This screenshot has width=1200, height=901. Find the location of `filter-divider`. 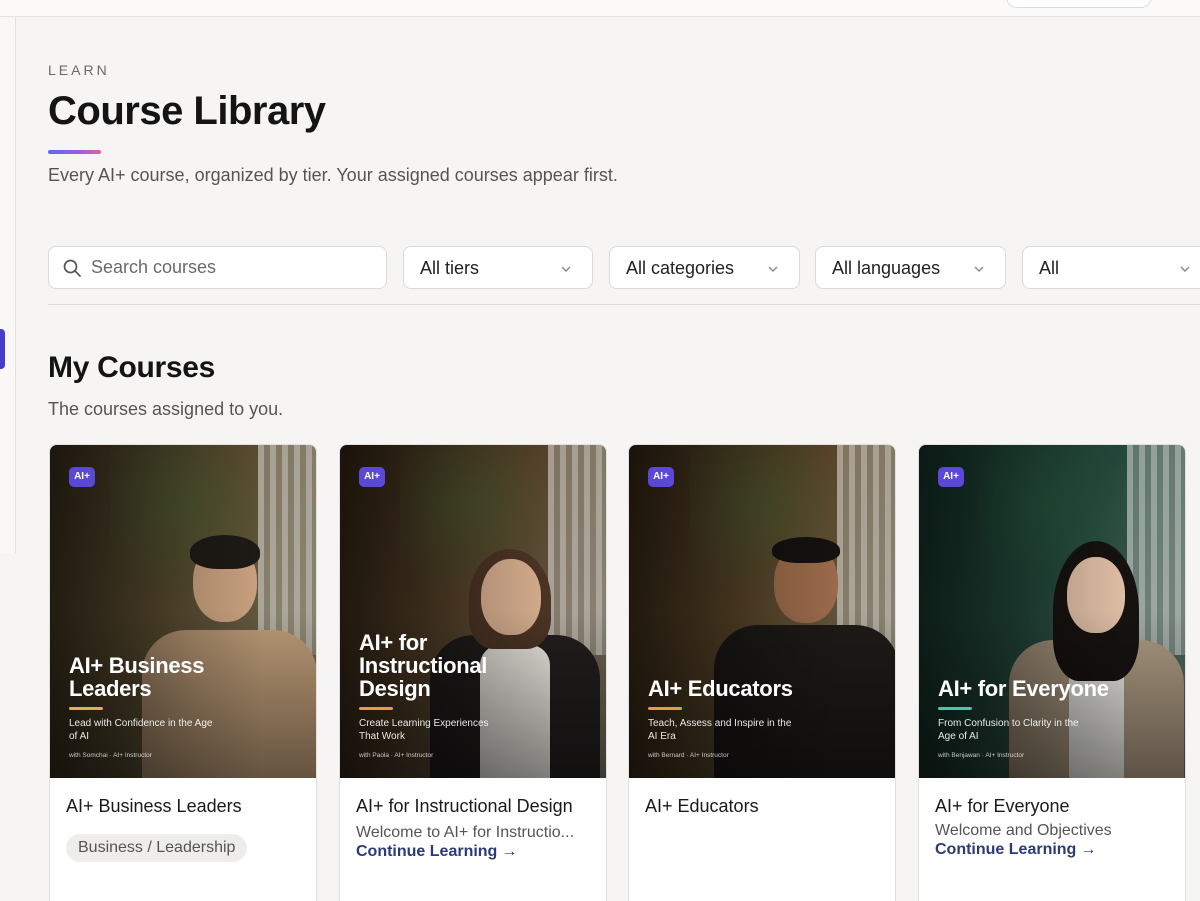

filter-divider is located at coordinates (624, 304).